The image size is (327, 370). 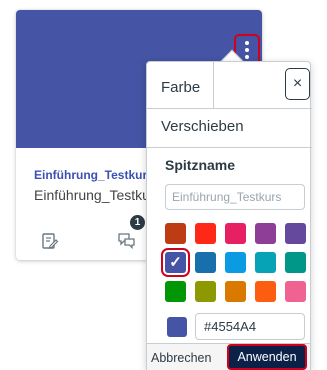 What do you see at coordinates (91, 175) in the screenshot?
I see `course-card-title: Einführung_Testkurs` at bounding box center [91, 175].